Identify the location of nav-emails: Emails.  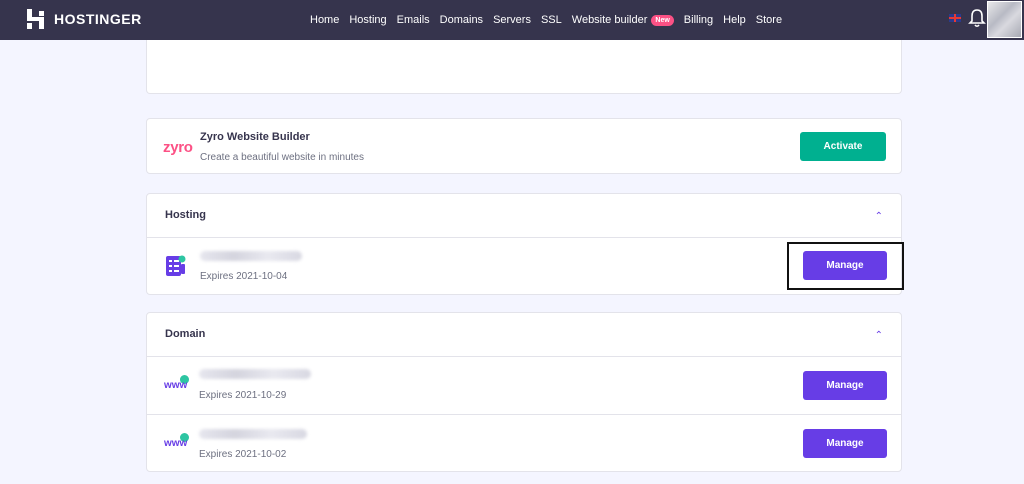
(413, 20).